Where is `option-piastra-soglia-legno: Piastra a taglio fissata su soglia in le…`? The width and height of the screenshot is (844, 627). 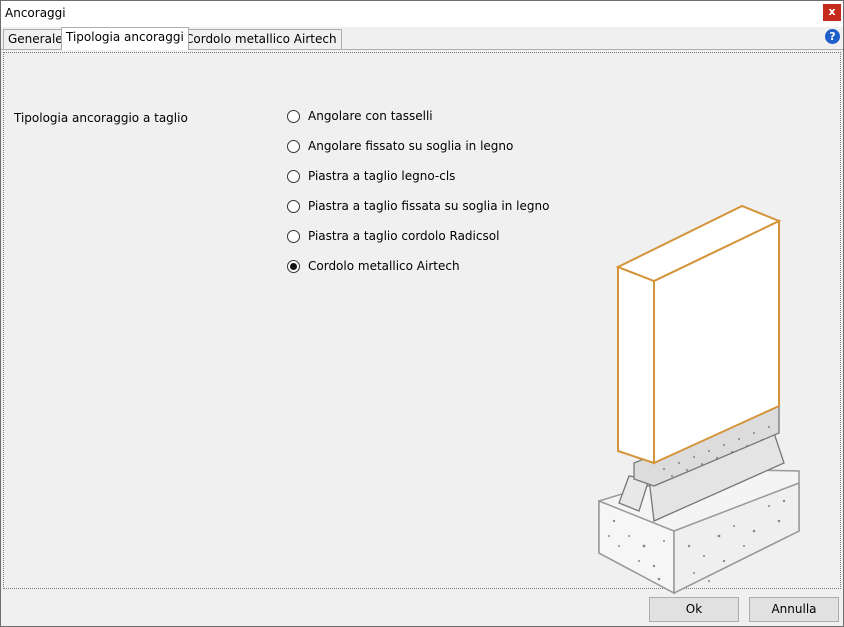 option-piastra-soglia-legno: Piastra a taglio fissata su soglia in le… is located at coordinates (418, 206).